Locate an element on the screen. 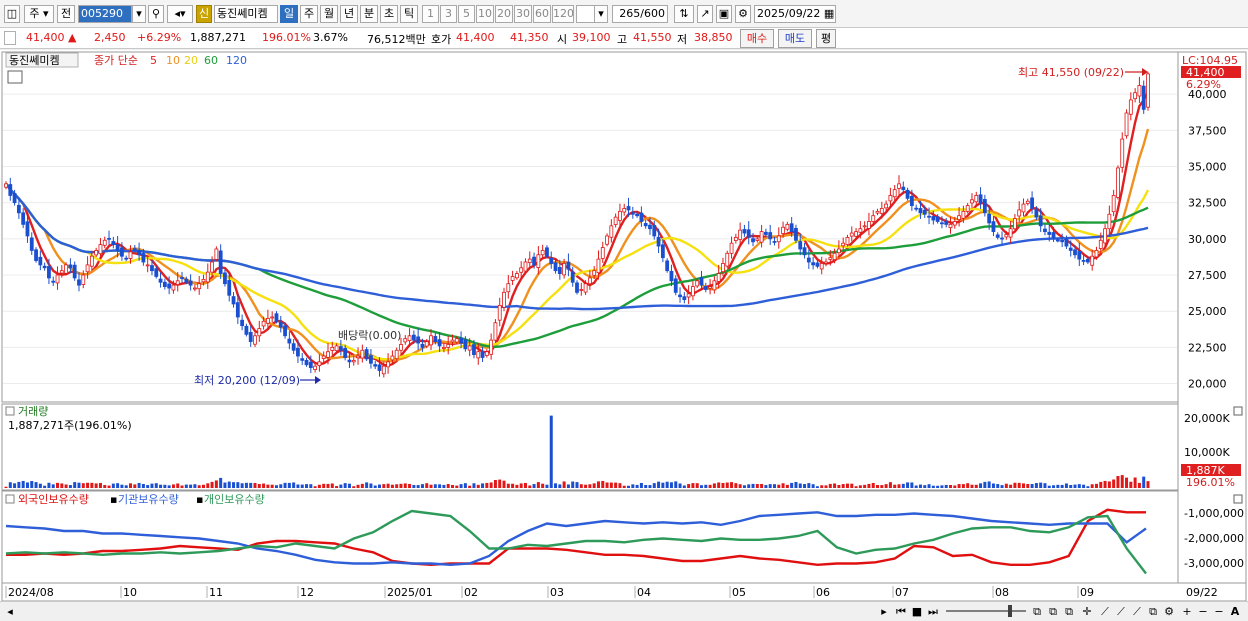 This screenshot has width=1248, height=621. search-icon: ⚲ is located at coordinates (156, 14).